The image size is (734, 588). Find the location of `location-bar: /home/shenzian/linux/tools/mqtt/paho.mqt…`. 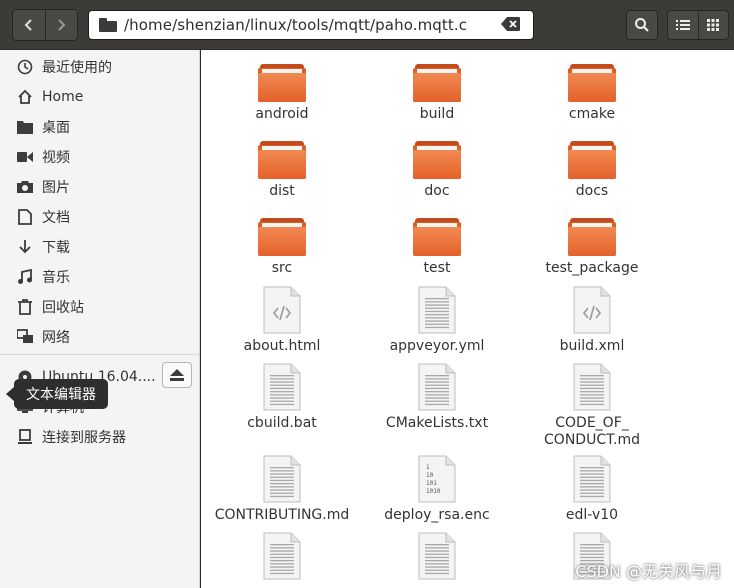

location-bar: /home/shenzian/linux/tools/mqtt/paho.mqt… is located at coordinates (311, 25).